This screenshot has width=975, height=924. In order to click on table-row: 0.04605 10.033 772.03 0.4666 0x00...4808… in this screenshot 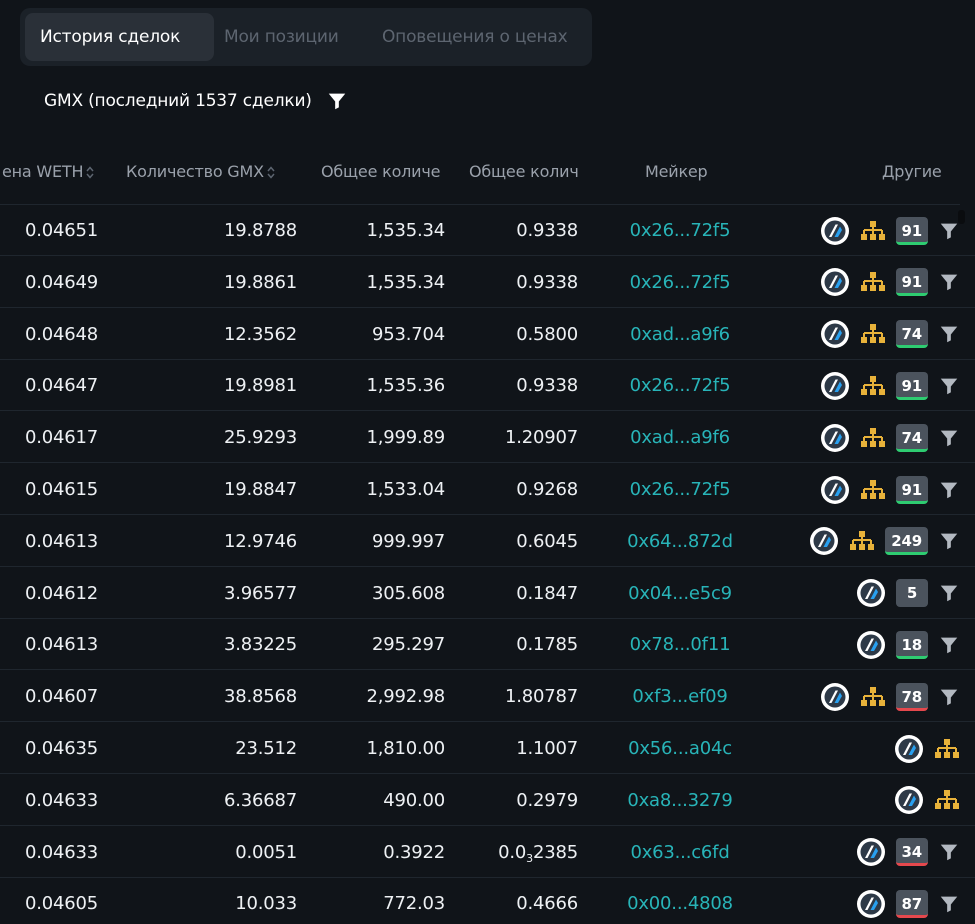, I will do `click(487, 901)`.